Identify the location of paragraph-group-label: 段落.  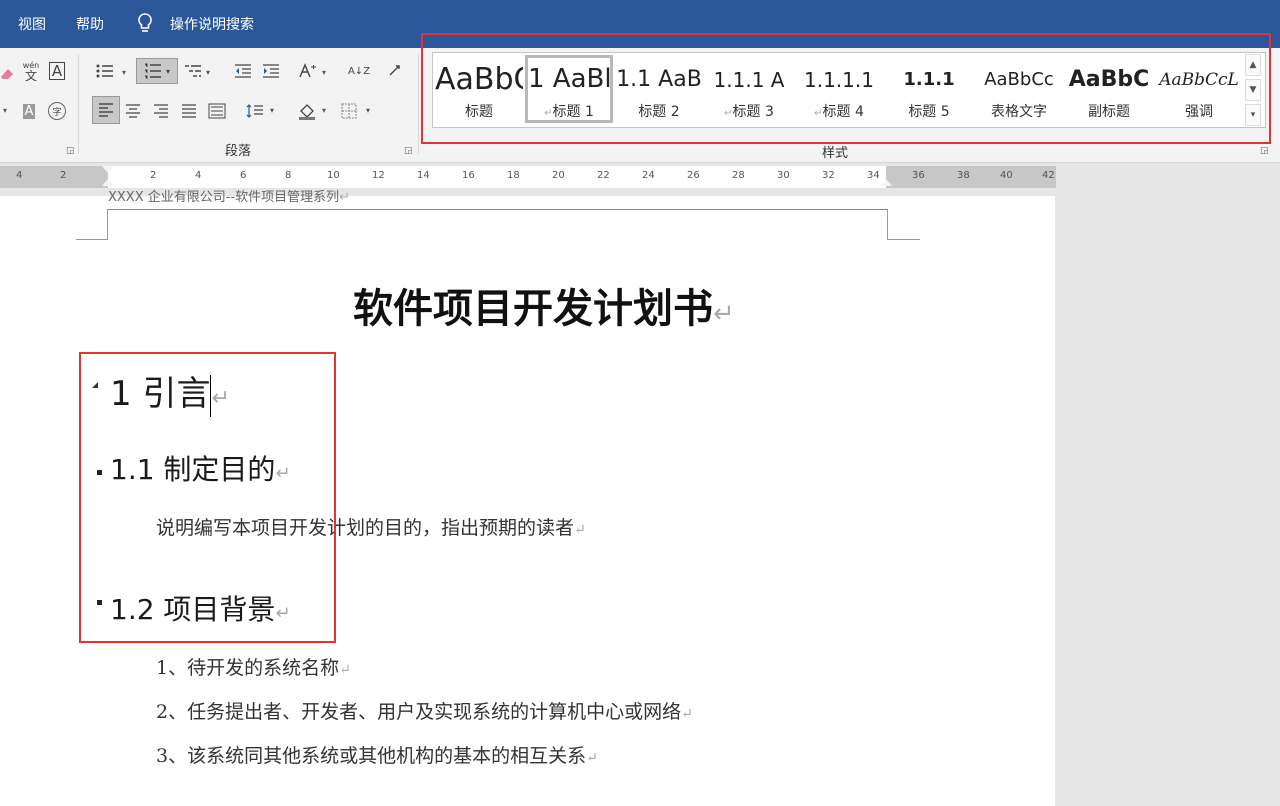
(238, 151).